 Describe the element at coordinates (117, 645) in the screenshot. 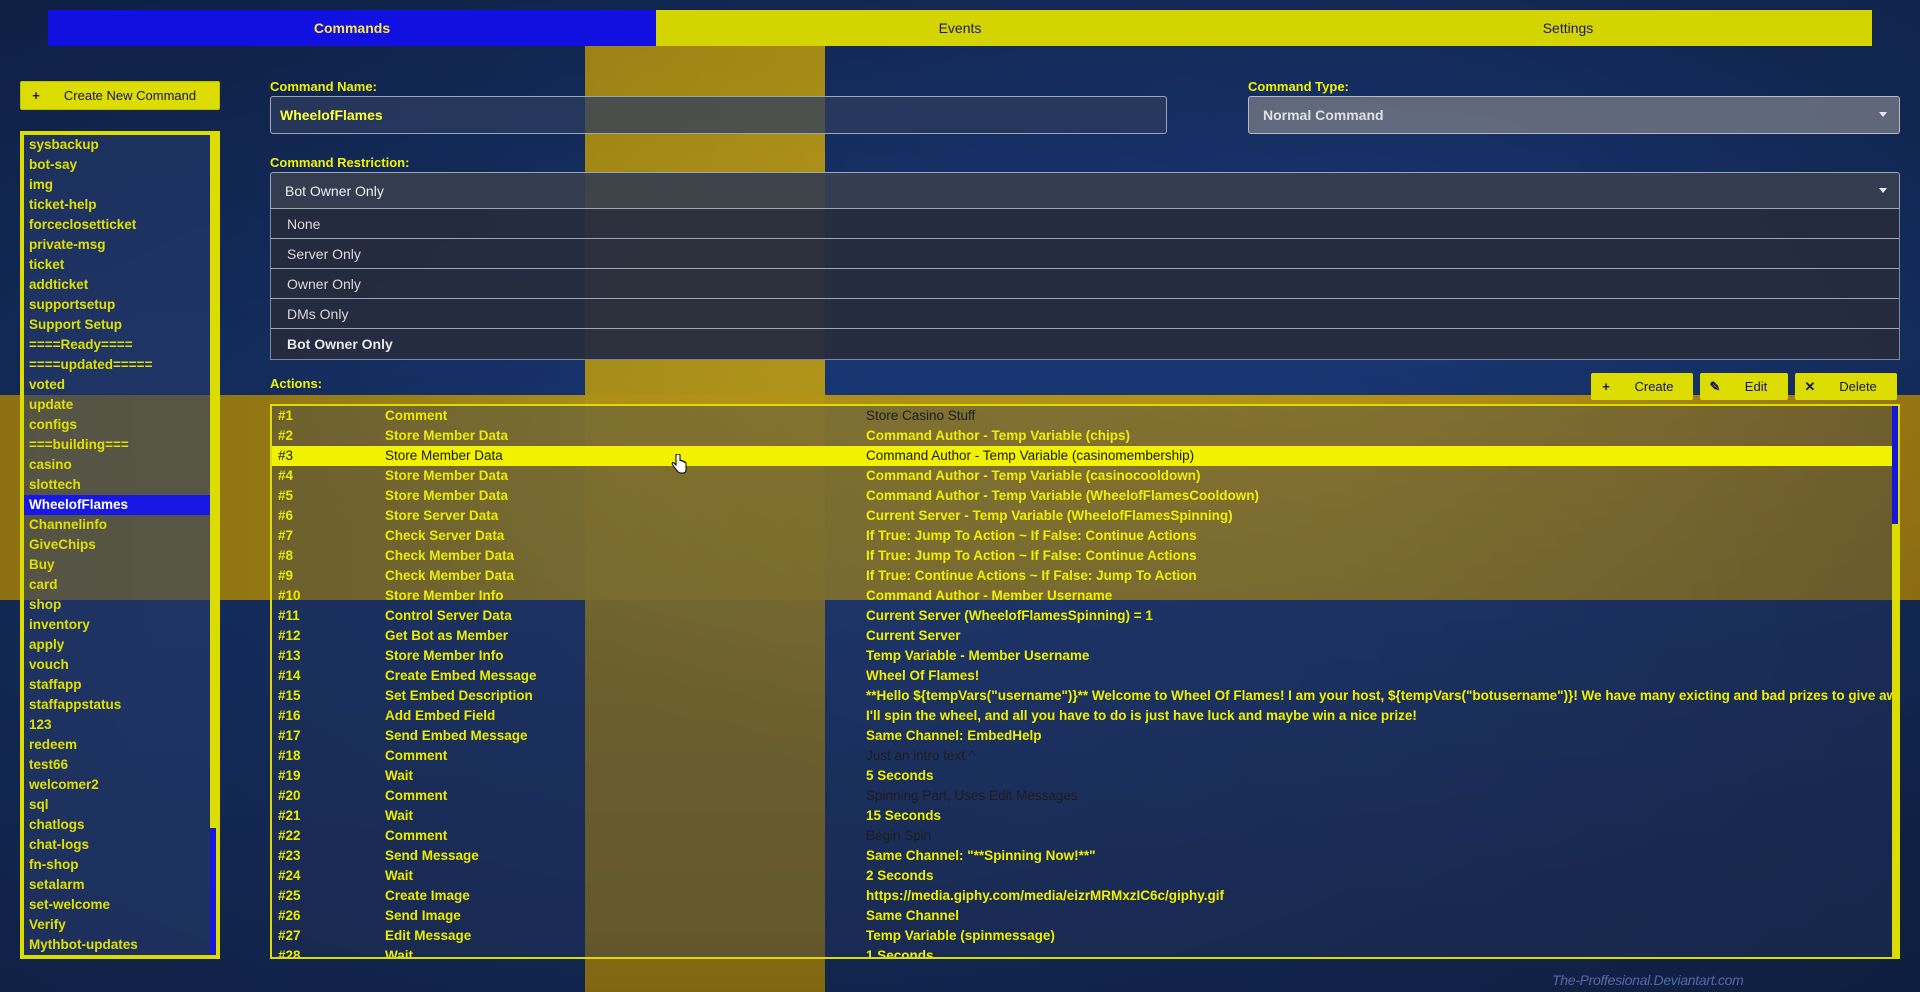

I see `command-list-item: apply` at that location.